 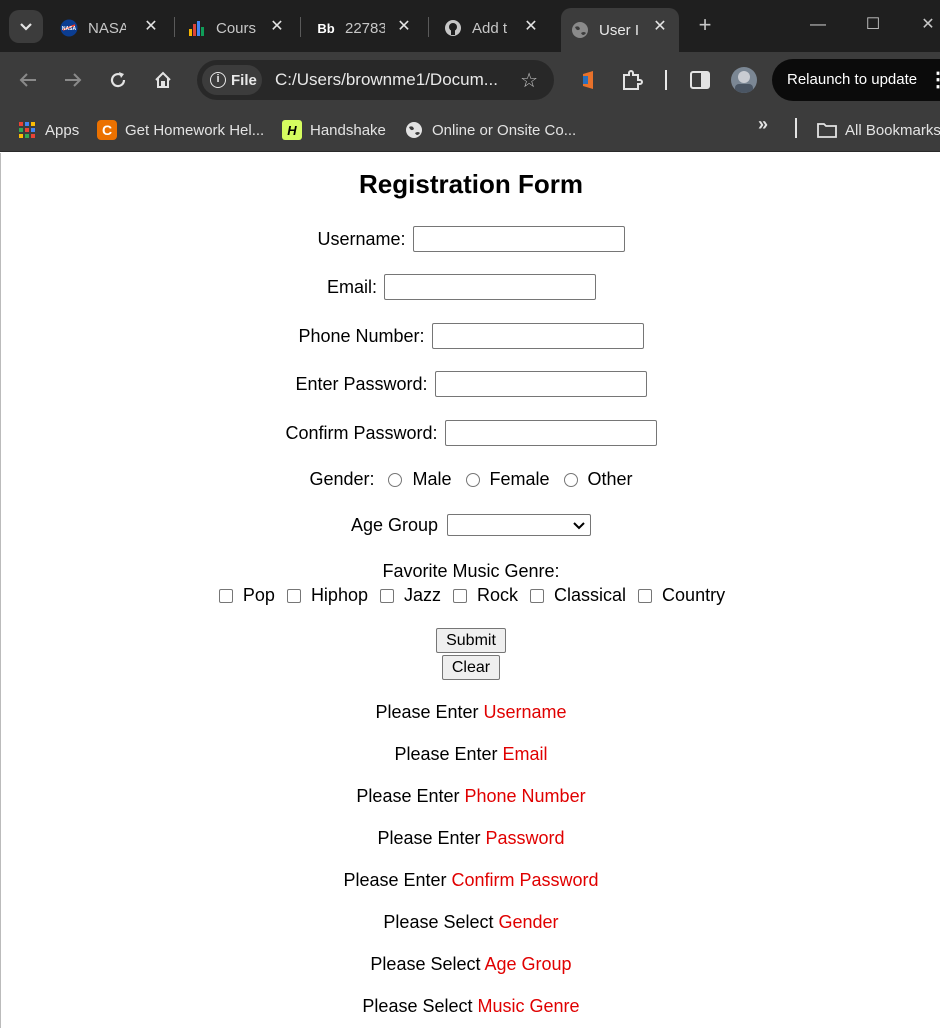 I want to click on radio-label: Other, so click(x=610, y=479).